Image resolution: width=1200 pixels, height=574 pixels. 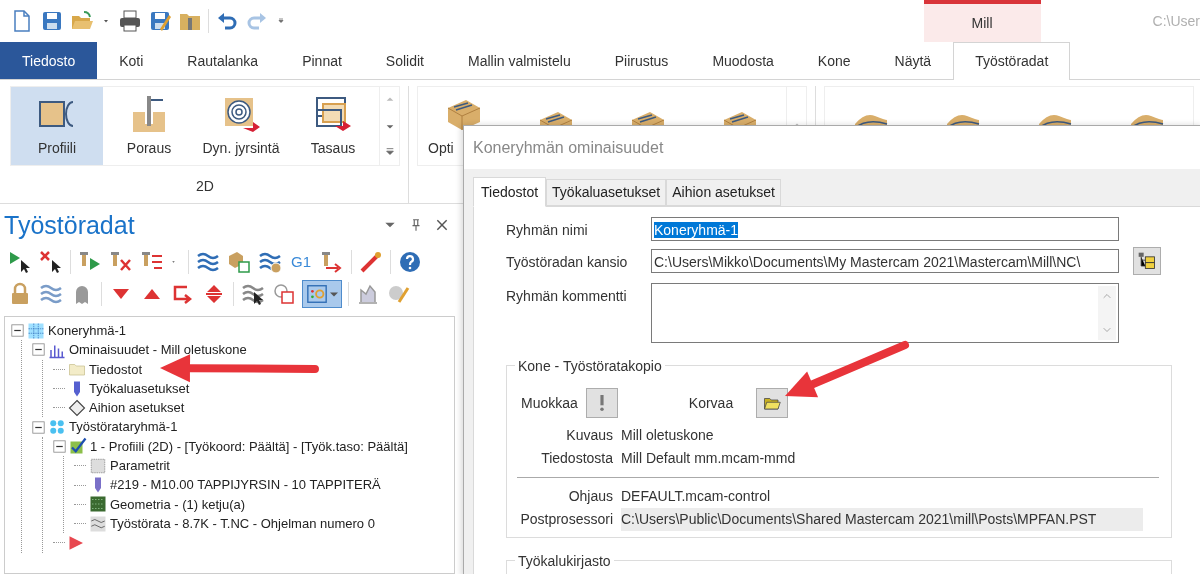 I want to click on field-value: Mill oletuskone, so click(x=667, y=435).